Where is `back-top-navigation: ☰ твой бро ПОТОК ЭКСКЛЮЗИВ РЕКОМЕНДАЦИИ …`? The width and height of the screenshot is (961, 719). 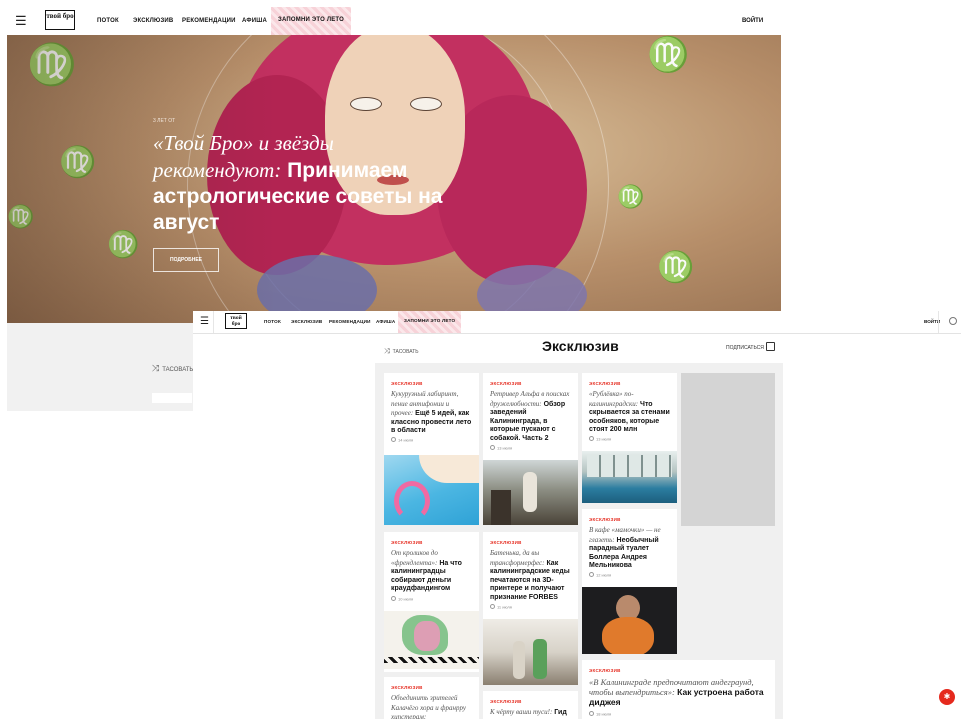
back-top-navigation: ☰ твой бро ПОТОК ЭКСКЛЮЗИВ РЕКОМЕНДАЦИИ … is located at coordinates (394, 21).